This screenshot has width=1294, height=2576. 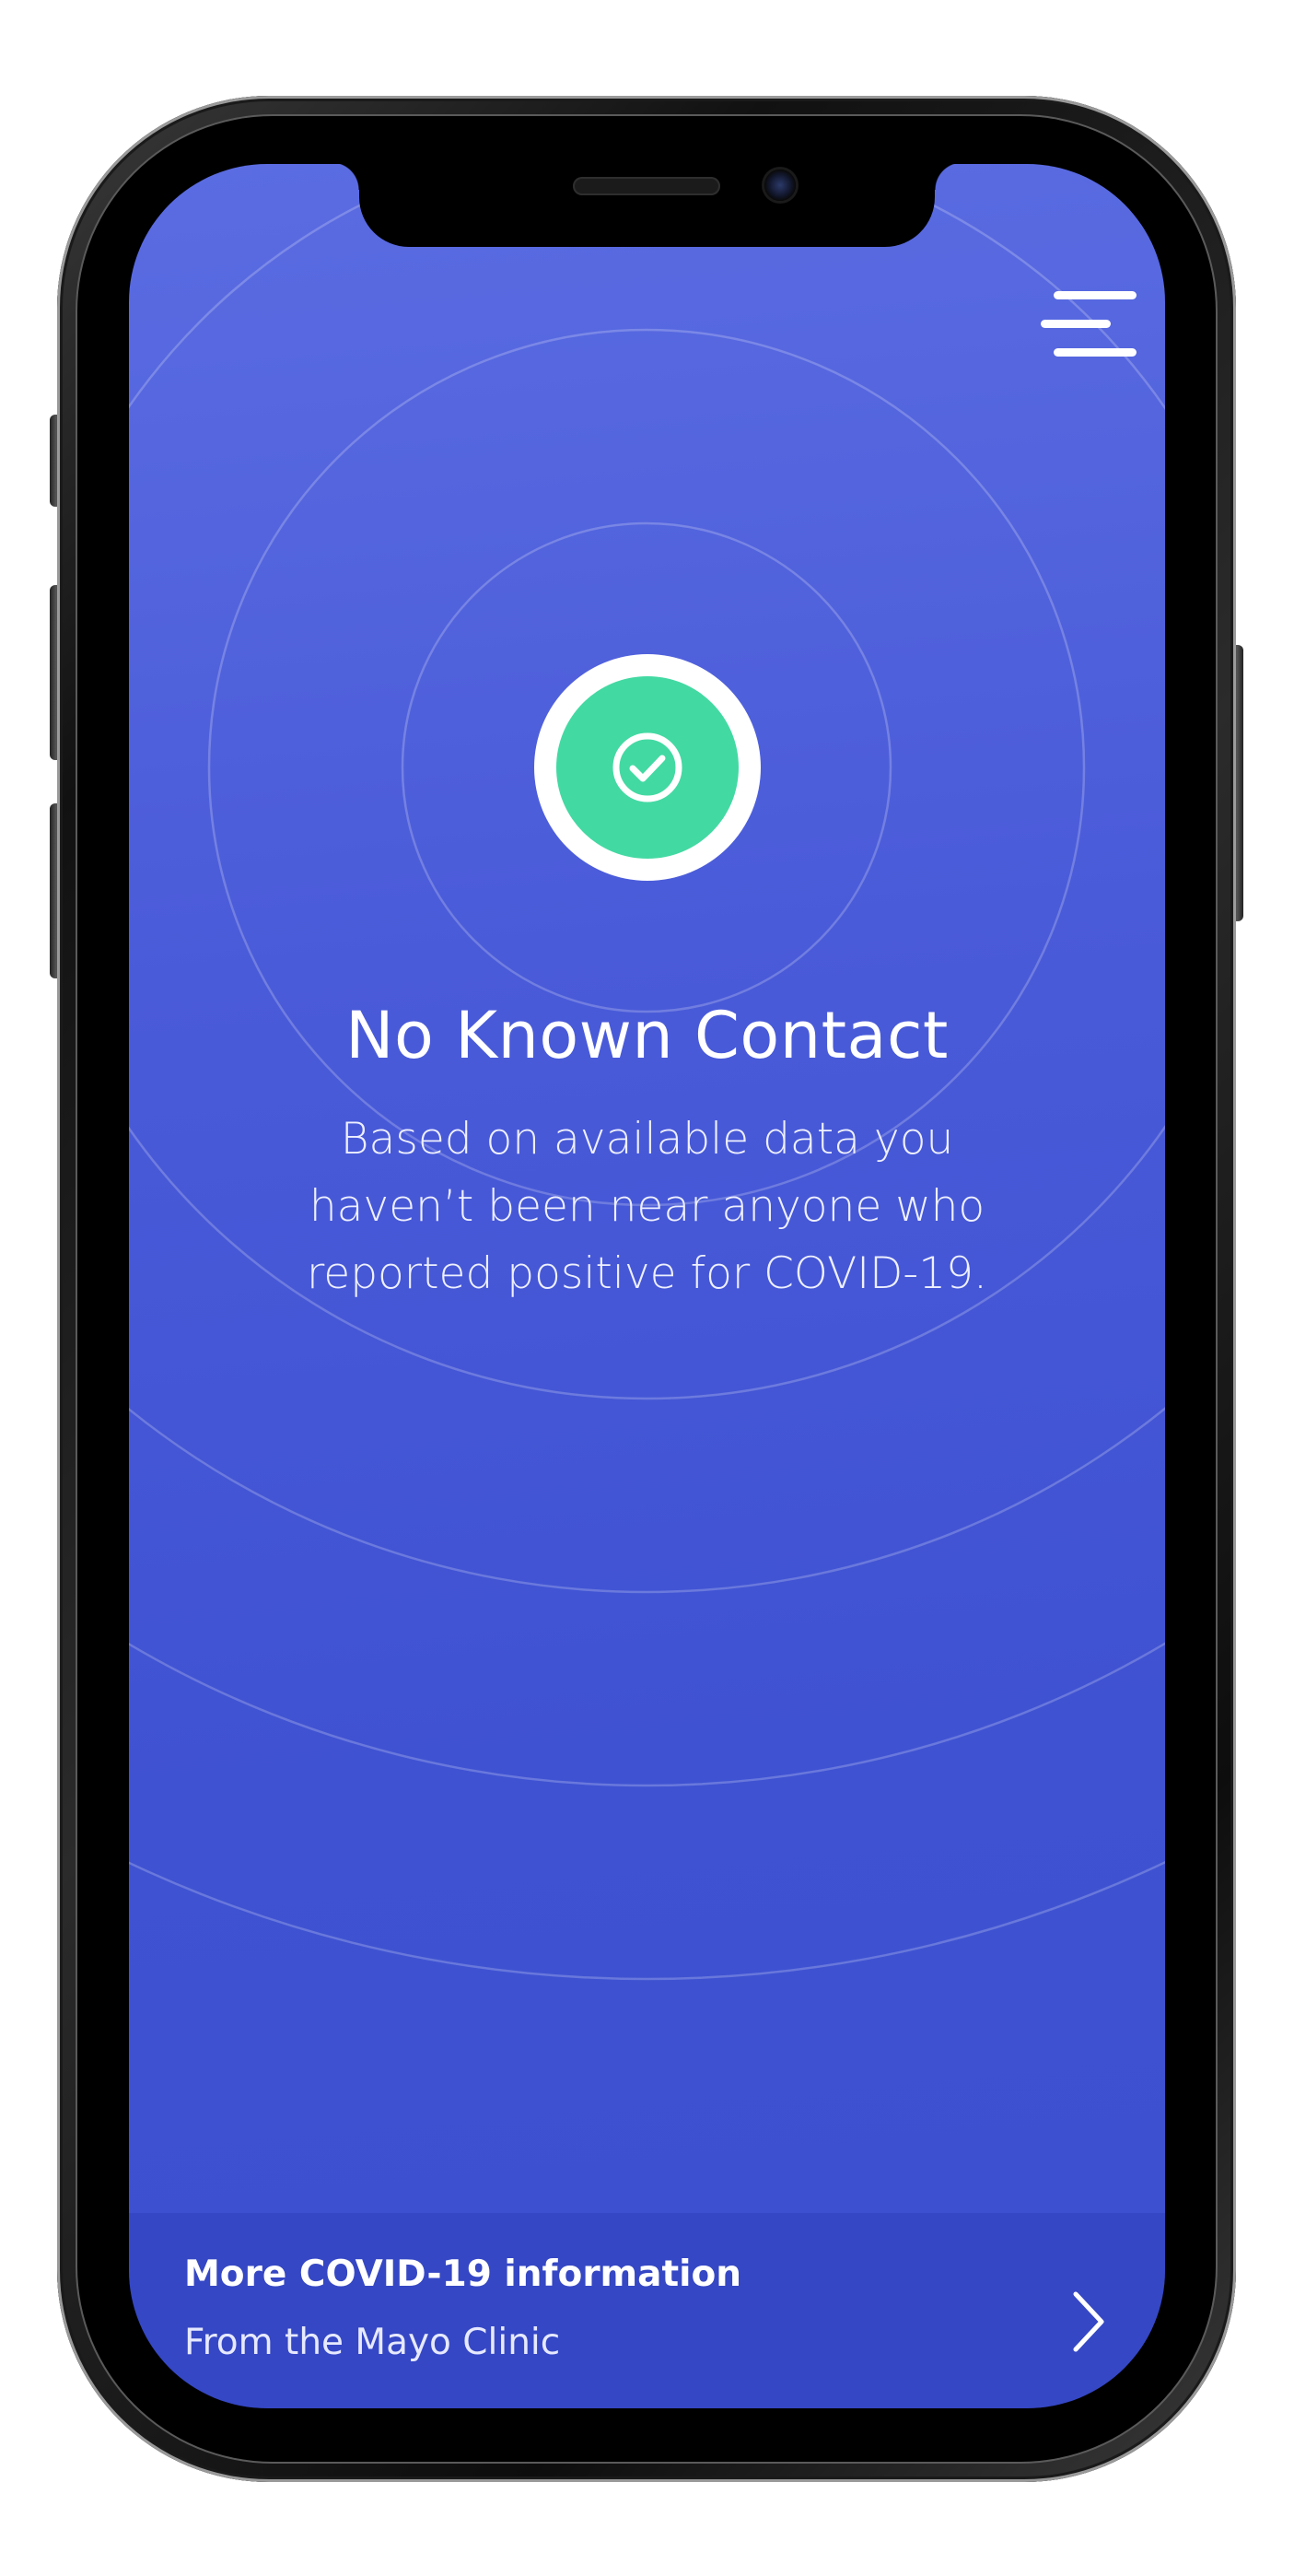 I want to click on front-camera, so click(x=780, y=185).